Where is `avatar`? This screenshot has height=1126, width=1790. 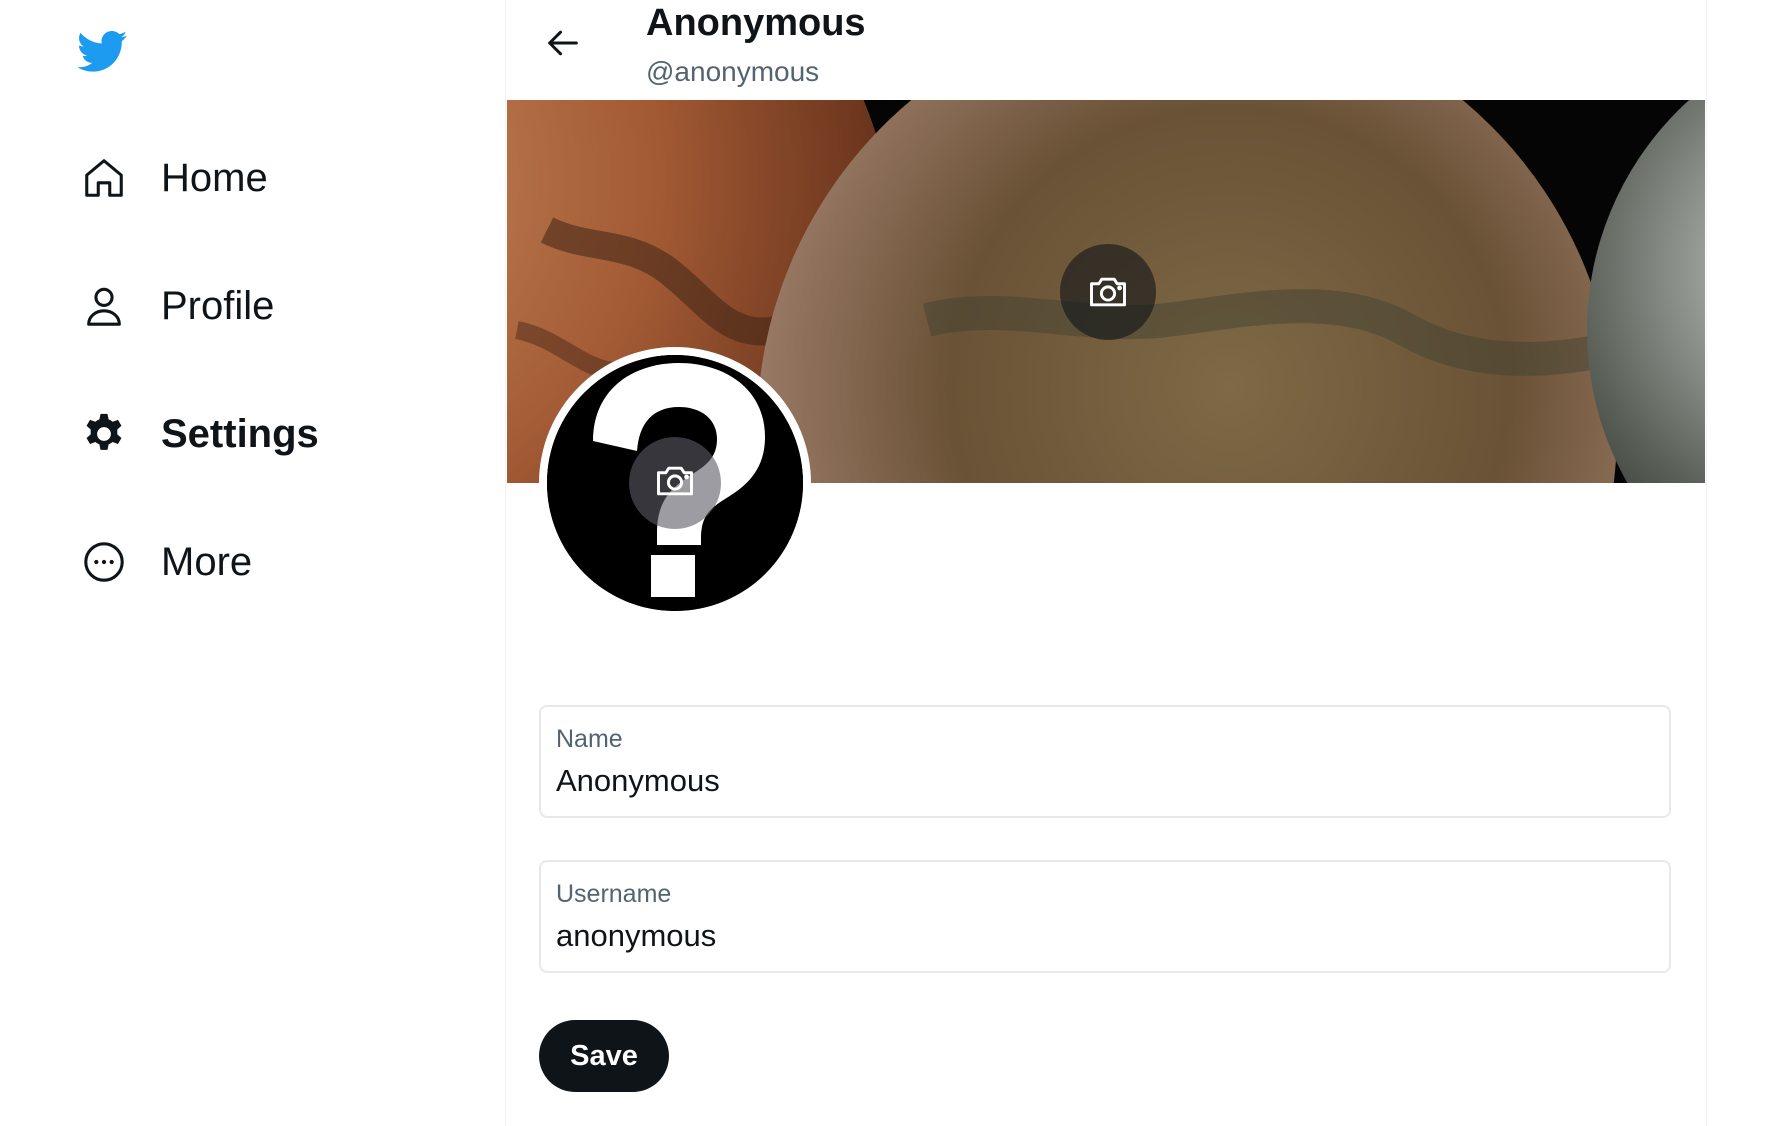 avatar is located at coordinates (675, 483).